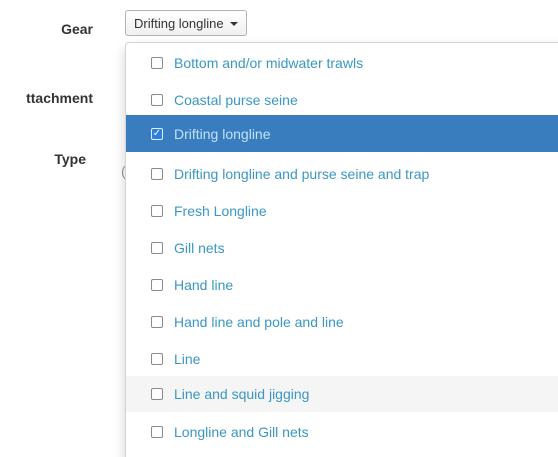 The height and width of the screenshot is (457, 558). What do you see at coordinates (220, 211) in the screenshot?
I see `option-label: Fresh Longline` at bounding box center [220, 211].